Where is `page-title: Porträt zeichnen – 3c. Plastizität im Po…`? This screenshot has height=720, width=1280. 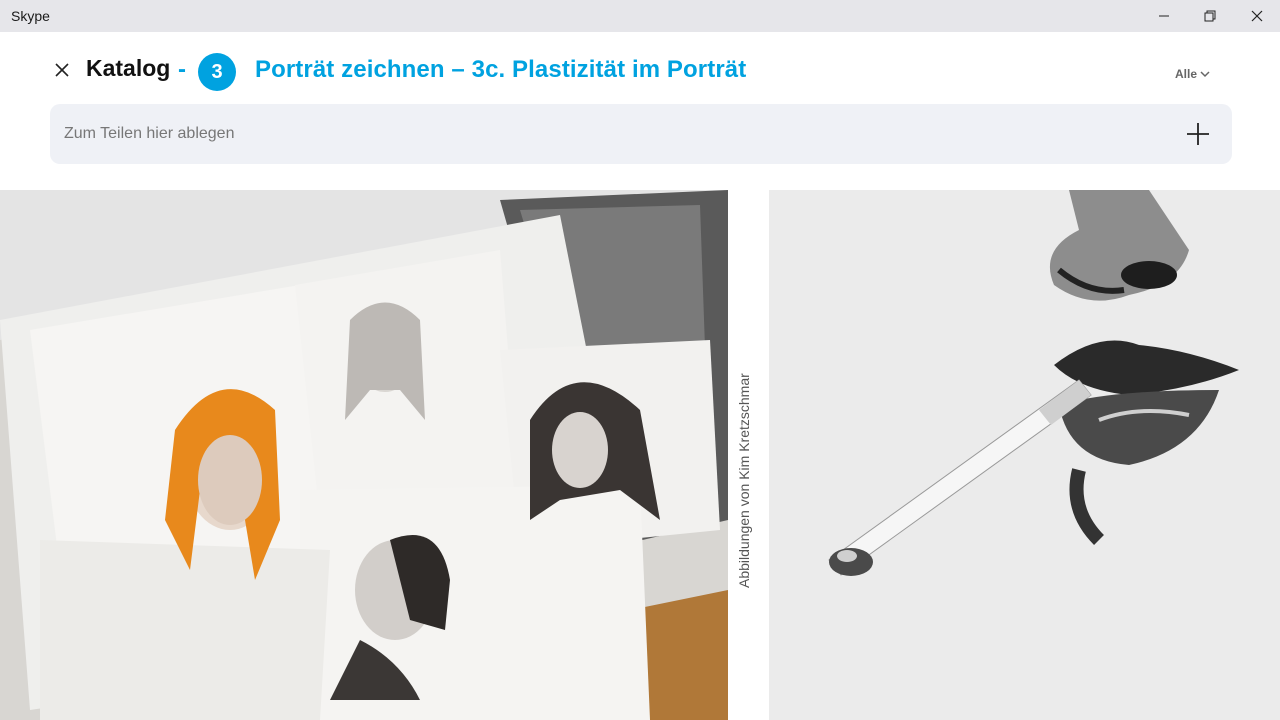
page-title: Porträt zeichnen – 3c. Plastizität im Po… is located at coordinates (501, 69).